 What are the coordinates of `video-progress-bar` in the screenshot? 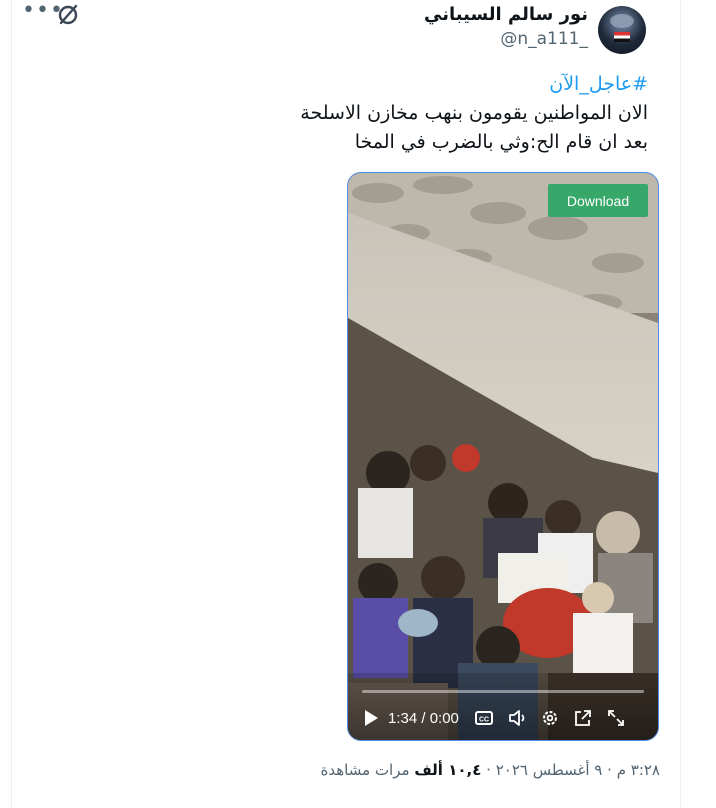 It's located at (503, 691).